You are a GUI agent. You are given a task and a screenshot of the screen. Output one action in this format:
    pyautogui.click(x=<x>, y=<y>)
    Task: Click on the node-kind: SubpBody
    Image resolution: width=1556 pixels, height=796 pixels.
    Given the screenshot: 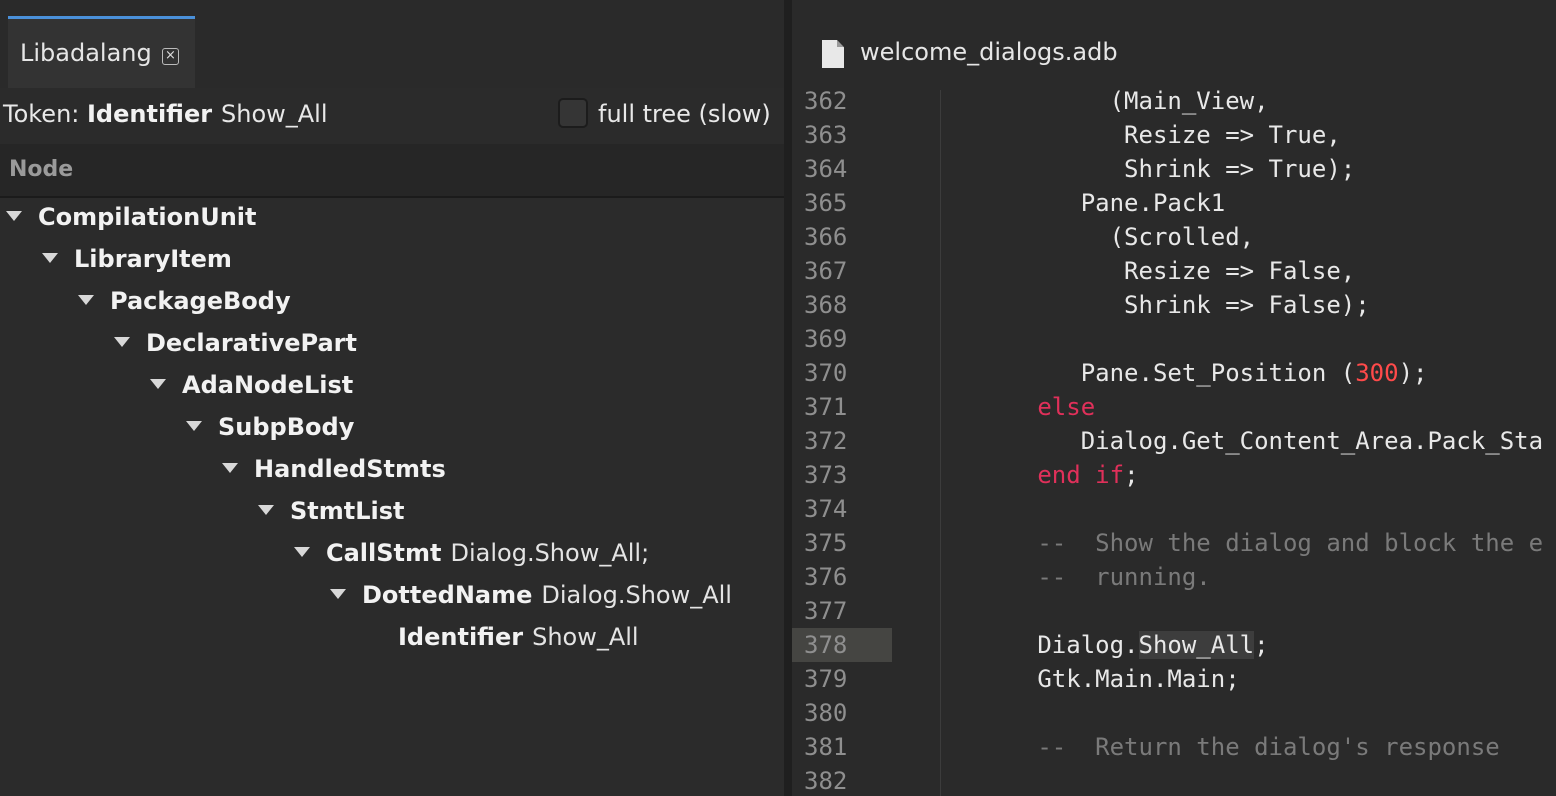 What is the action you would take?
    pyautogui.click(x=286, y=427)
    